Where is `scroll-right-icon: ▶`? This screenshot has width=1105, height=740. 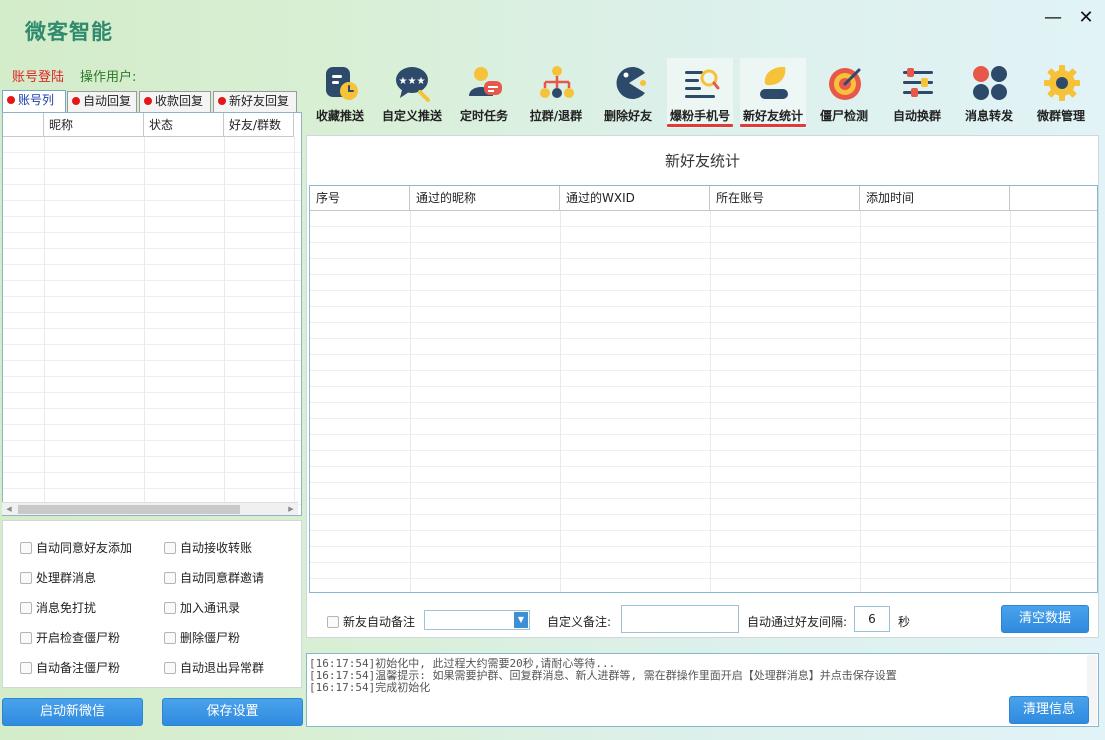 scroll-right-icon: ▶ is located at coordinates (291, 509).